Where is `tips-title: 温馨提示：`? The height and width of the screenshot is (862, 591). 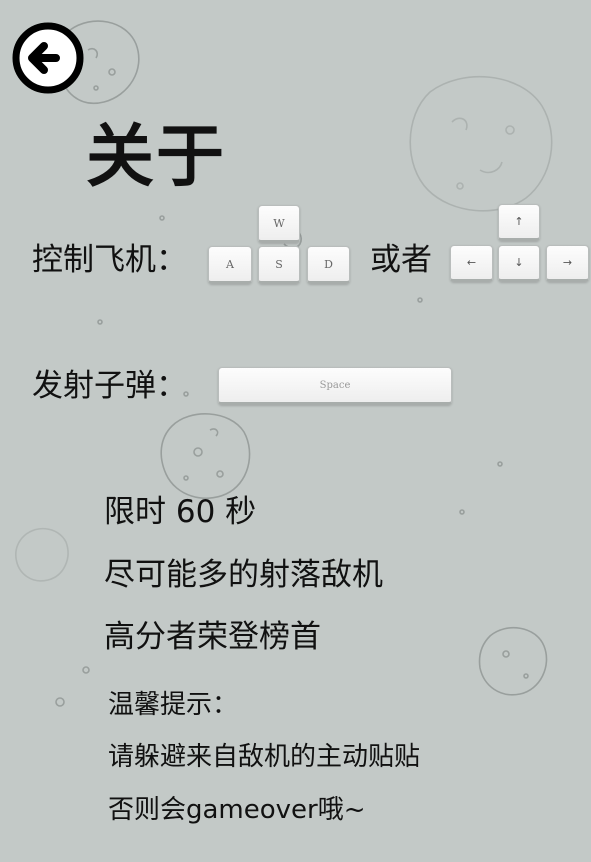 tips-title: 温馨提示： is located at coordinates (173, 705).